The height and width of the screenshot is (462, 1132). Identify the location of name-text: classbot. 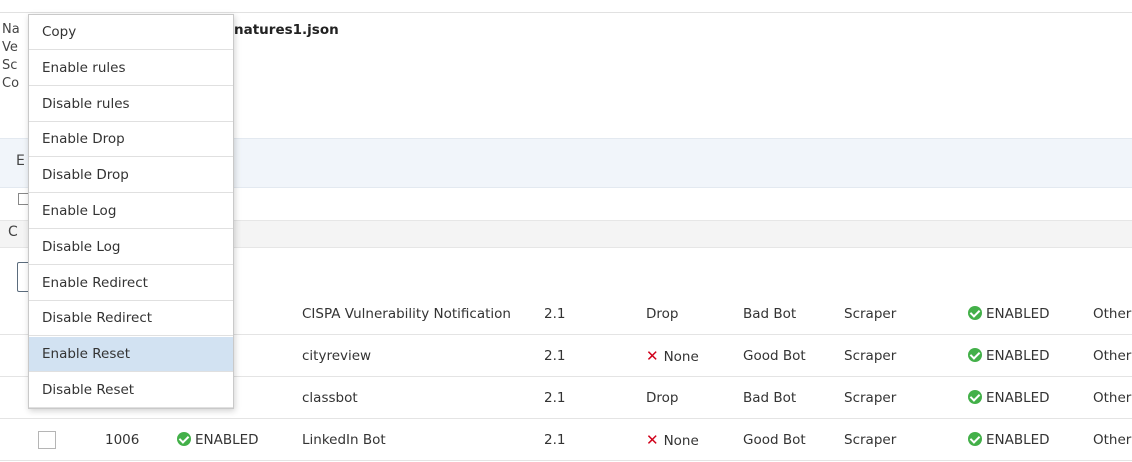
(330, 398).